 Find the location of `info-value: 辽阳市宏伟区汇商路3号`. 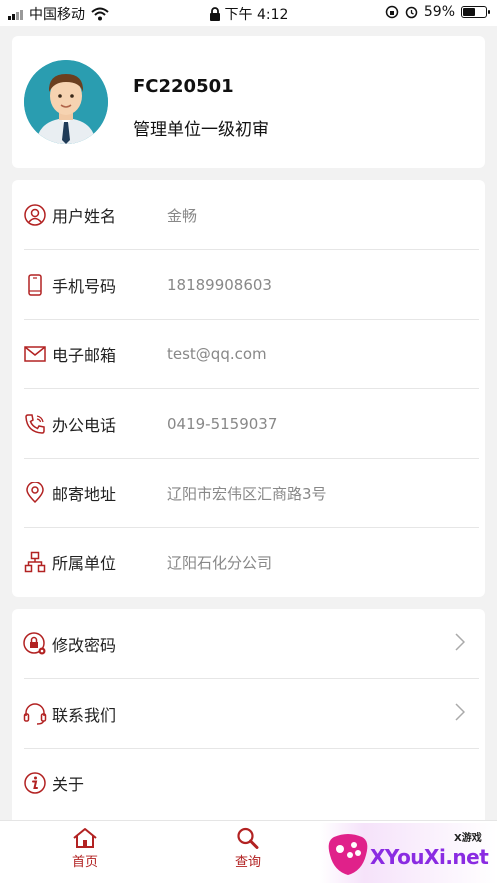

info-value: 辽阳市宏伟区汇商路3号 is located at coordinates (247, 493).